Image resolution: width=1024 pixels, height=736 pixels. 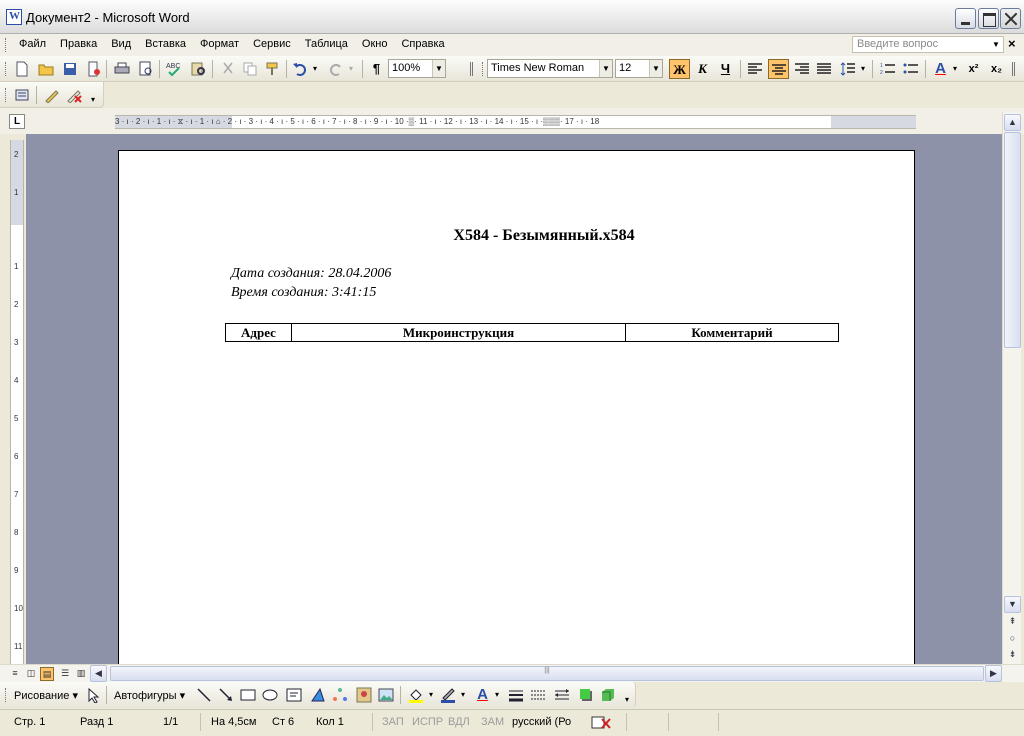 What do you see at coordinates (431, 695) in the screenshot?
I see `fill-color-dropdown-icon: ▾` at bounding box center [431, 695].